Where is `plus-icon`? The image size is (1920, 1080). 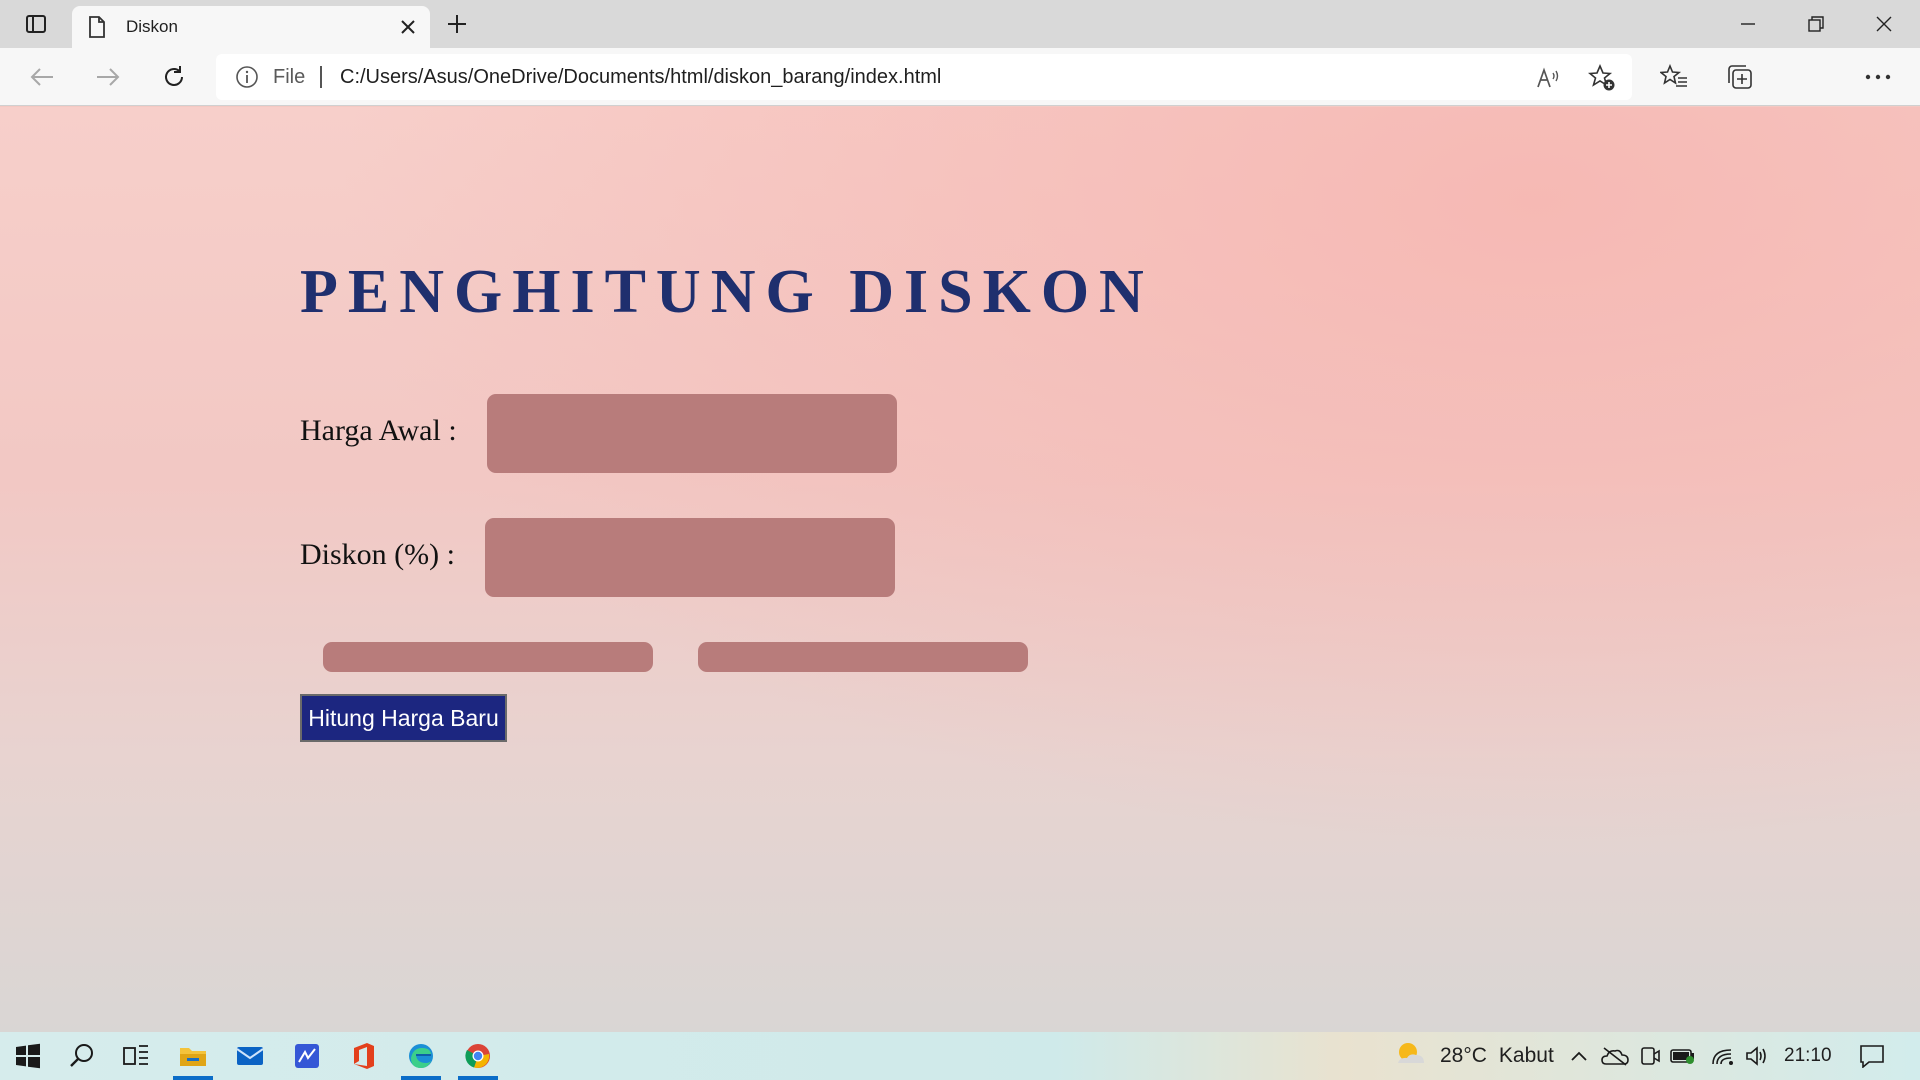 plus-icon is located at coordinates (457, 24).